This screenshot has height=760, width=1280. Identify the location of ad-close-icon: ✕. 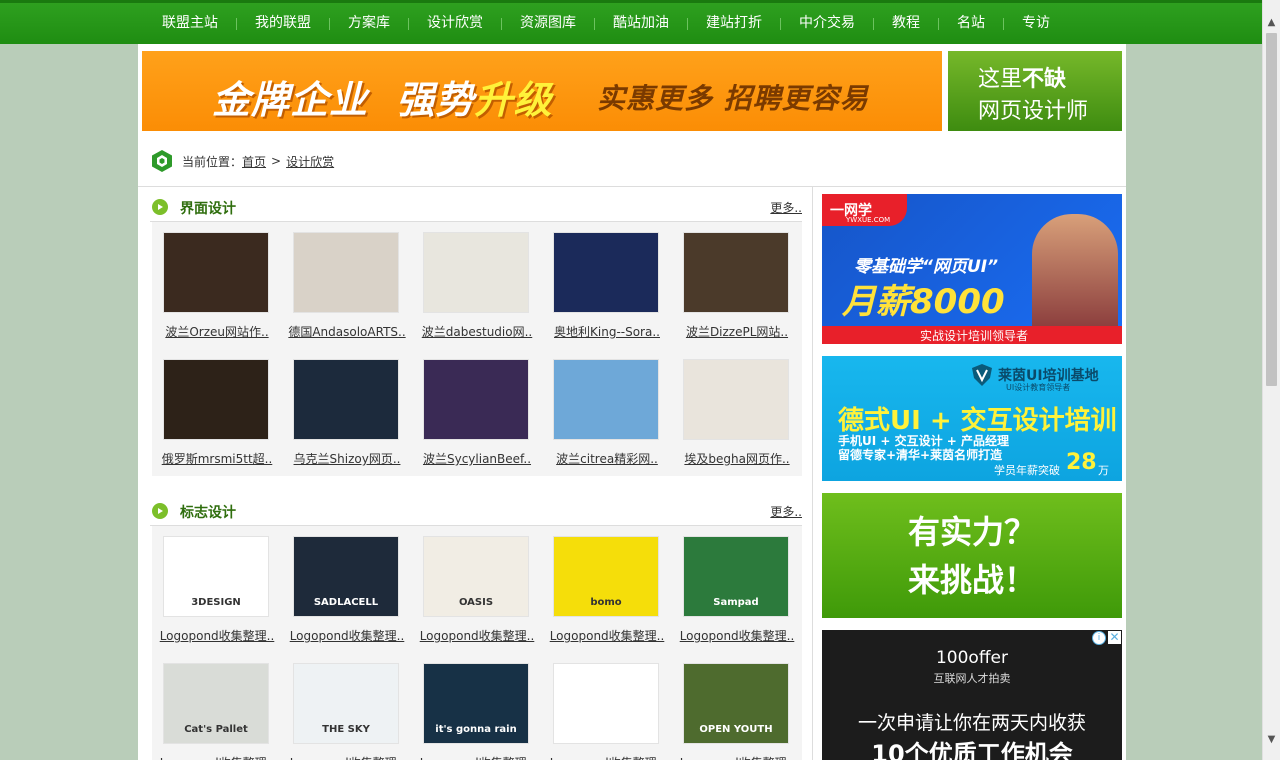
(1114, 637).